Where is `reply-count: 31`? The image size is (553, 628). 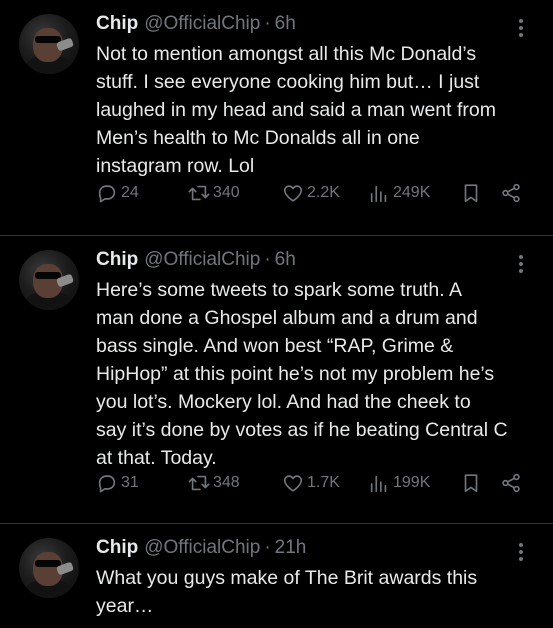 reply-count: 31 is located at coordinates (130, 482).